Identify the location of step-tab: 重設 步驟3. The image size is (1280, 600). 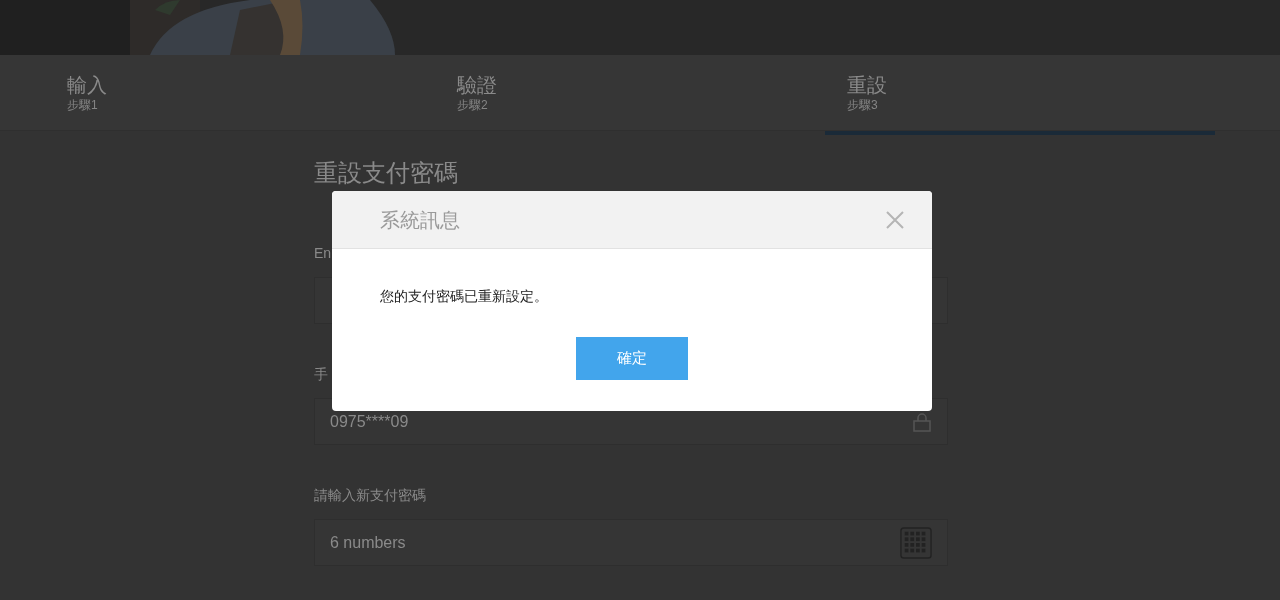
(1020, 95).